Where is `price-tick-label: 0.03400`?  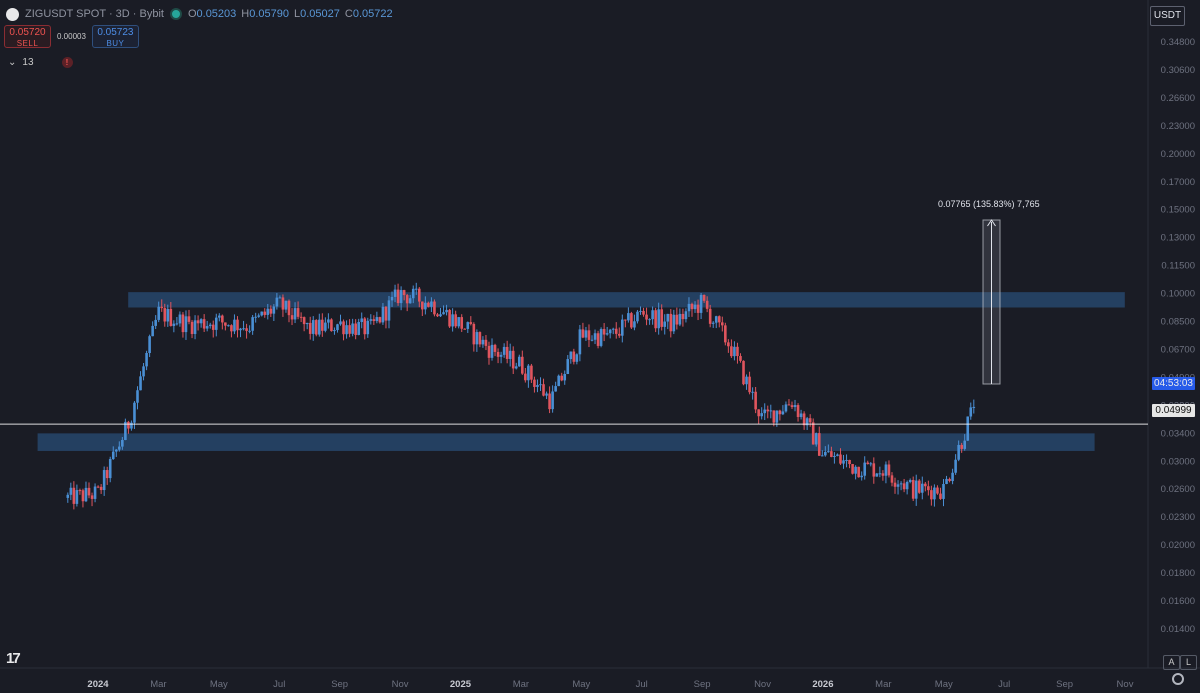 price-tick-label: 0.03400 is located at coordinates (1178, 433).